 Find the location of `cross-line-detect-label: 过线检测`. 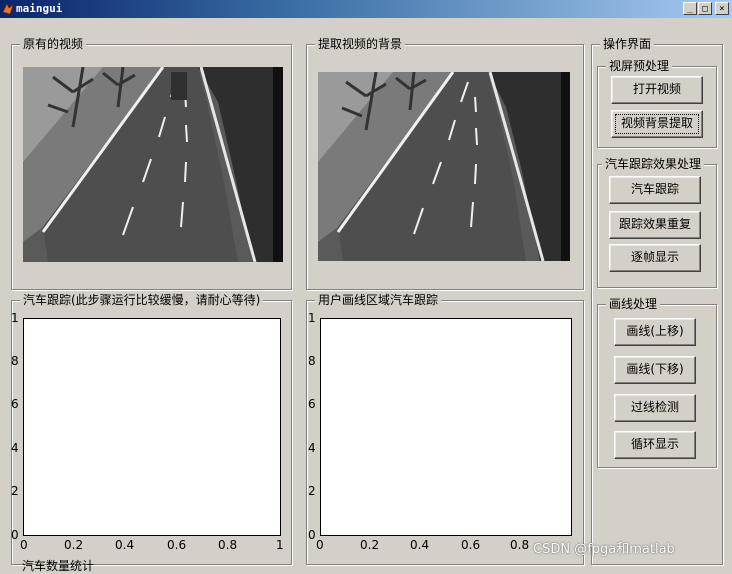

cross-line-detect-label: 过线检测 is located at coordinates (654, 407).